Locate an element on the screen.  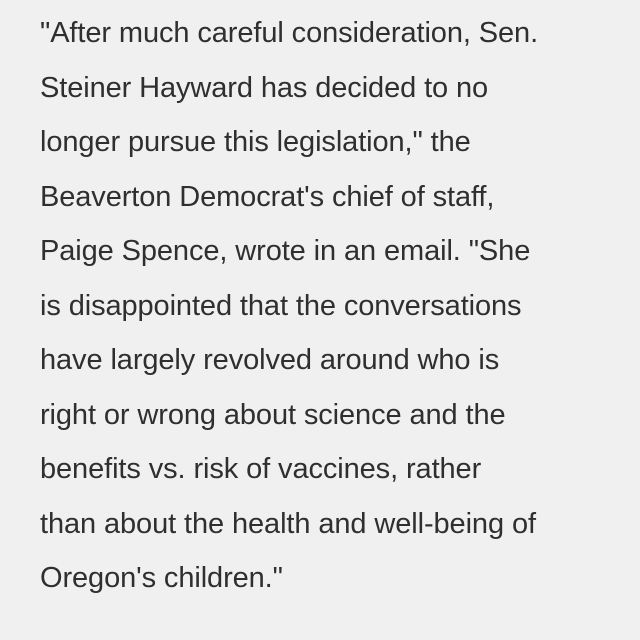
quote-line: than about the health and well-being of is located at coordinates (288, 523).